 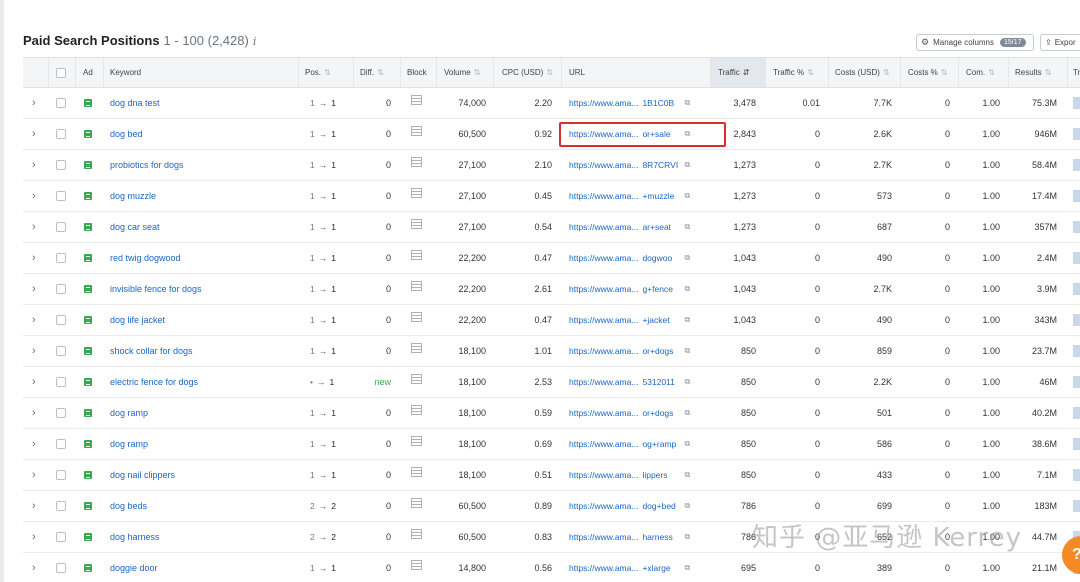 I want to click on url-link: https://www.ama... 1B1C0B ⧉, so click(x=629, y=103).